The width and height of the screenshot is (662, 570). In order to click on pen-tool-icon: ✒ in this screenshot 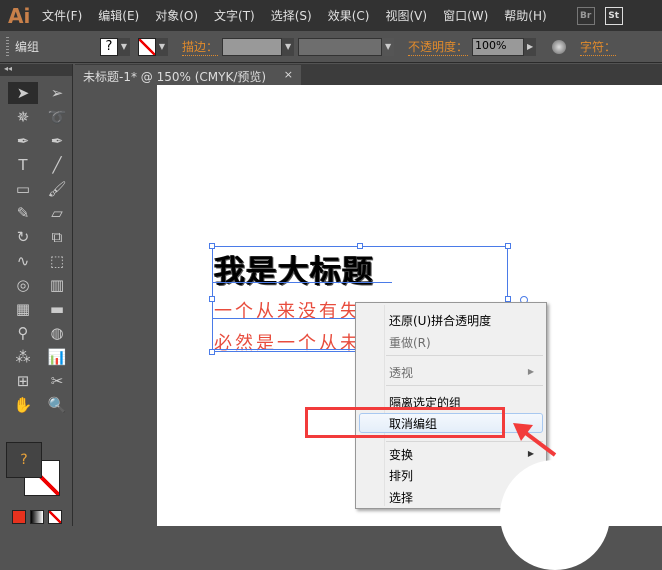, I will do `click(23, 141)`.